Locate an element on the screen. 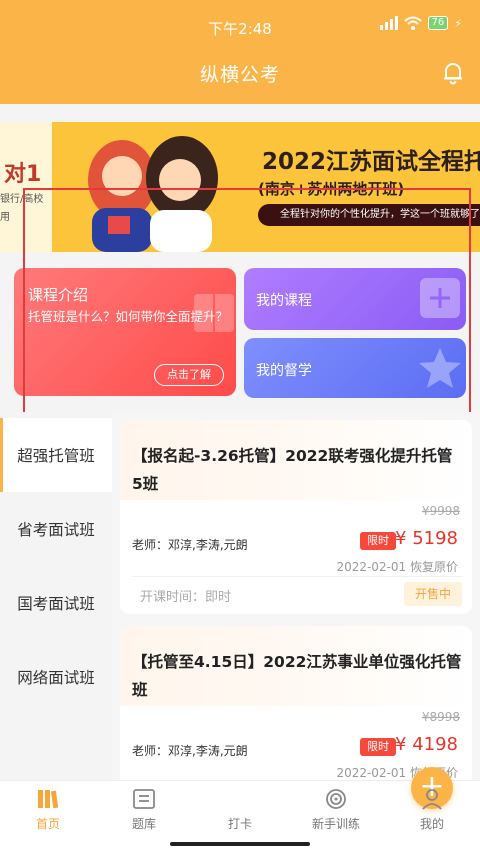 The width and height of the screenshot is (480, 853). banner-left-panel: 对1 银行/高校 用 is located at coordinates (26, 187).